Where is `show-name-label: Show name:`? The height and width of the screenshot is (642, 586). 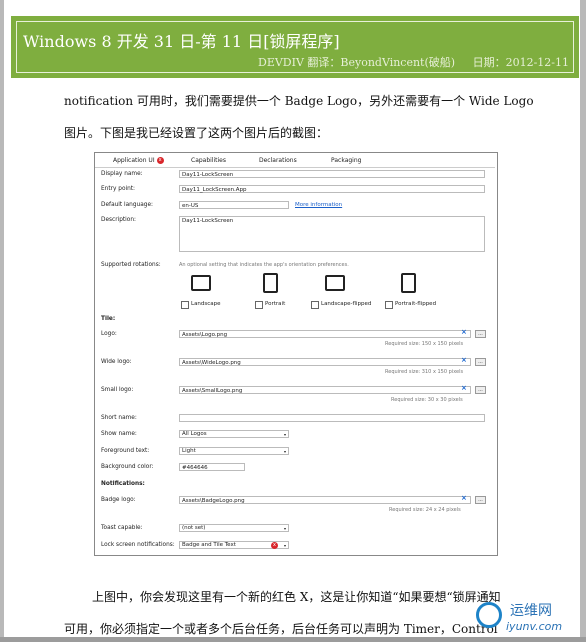
show-name-label: Show name: is located at coordinates (119, 434).